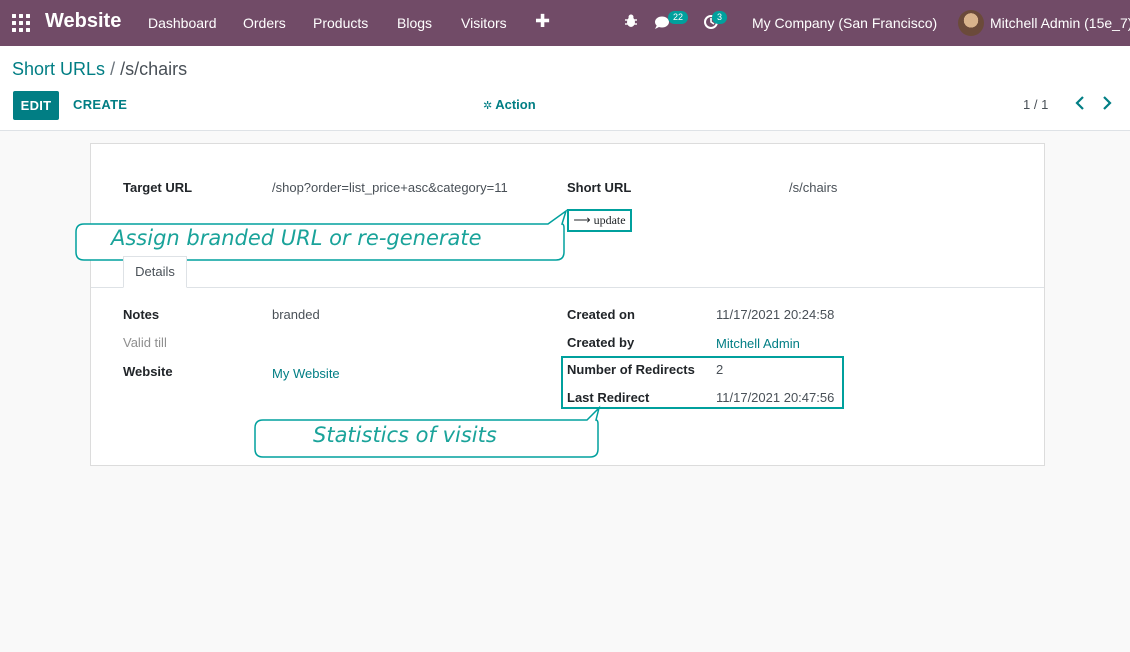  What do you see at coordinates (775, 314) in the screenshot?
I see `created-on-value: 11/17/2021 20:24:58` at bounding box center [775, 314].